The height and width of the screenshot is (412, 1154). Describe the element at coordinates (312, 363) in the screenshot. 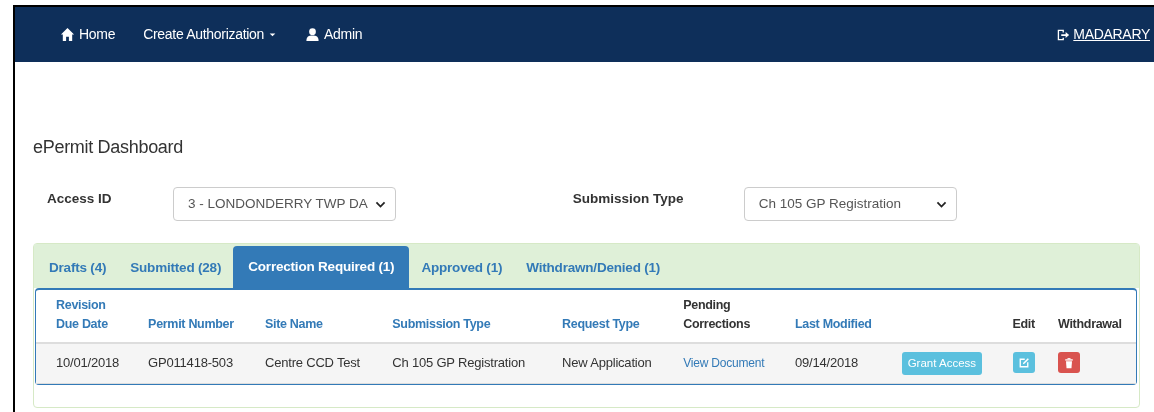

I see `table-cell-text: Centre CCD Test` at that location.